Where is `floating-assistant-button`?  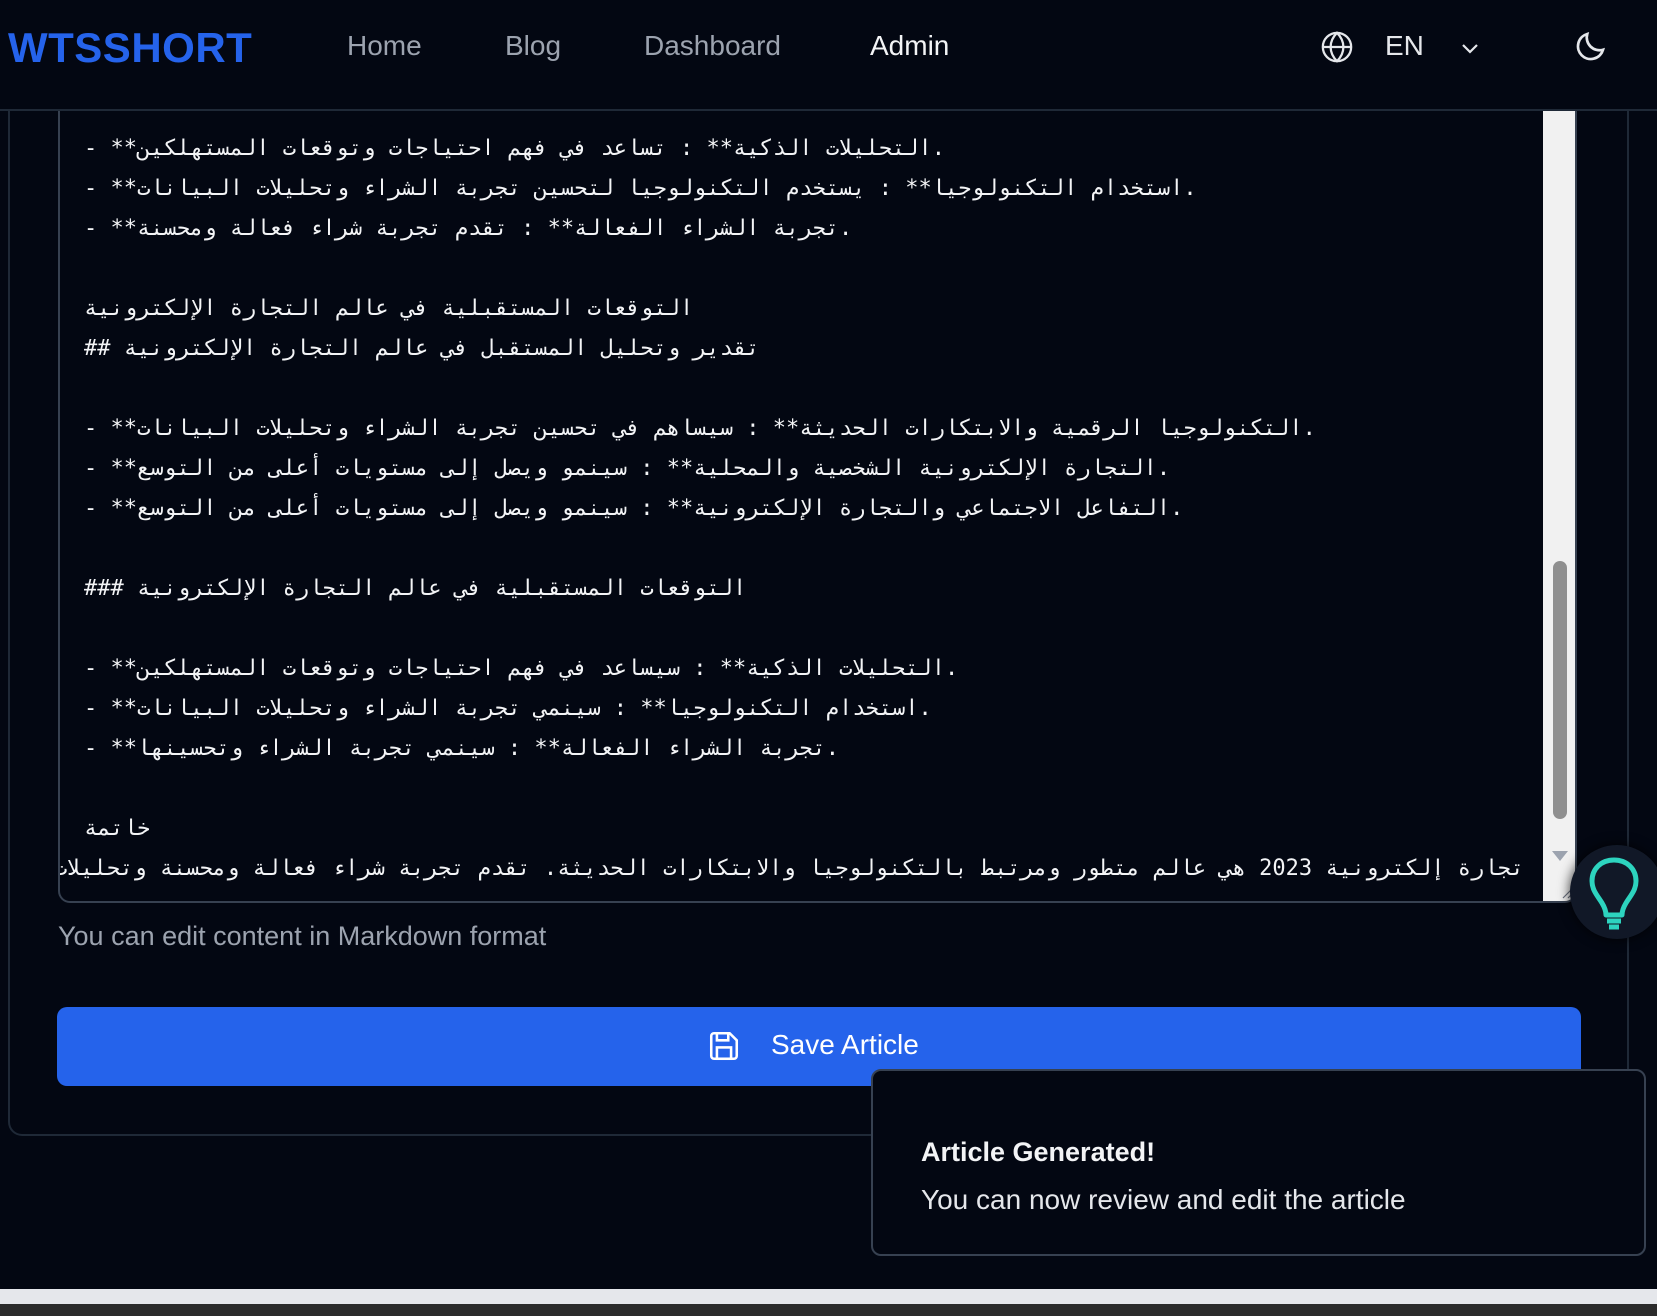 floating-assistant-button is located at coordinates (1613, 892).